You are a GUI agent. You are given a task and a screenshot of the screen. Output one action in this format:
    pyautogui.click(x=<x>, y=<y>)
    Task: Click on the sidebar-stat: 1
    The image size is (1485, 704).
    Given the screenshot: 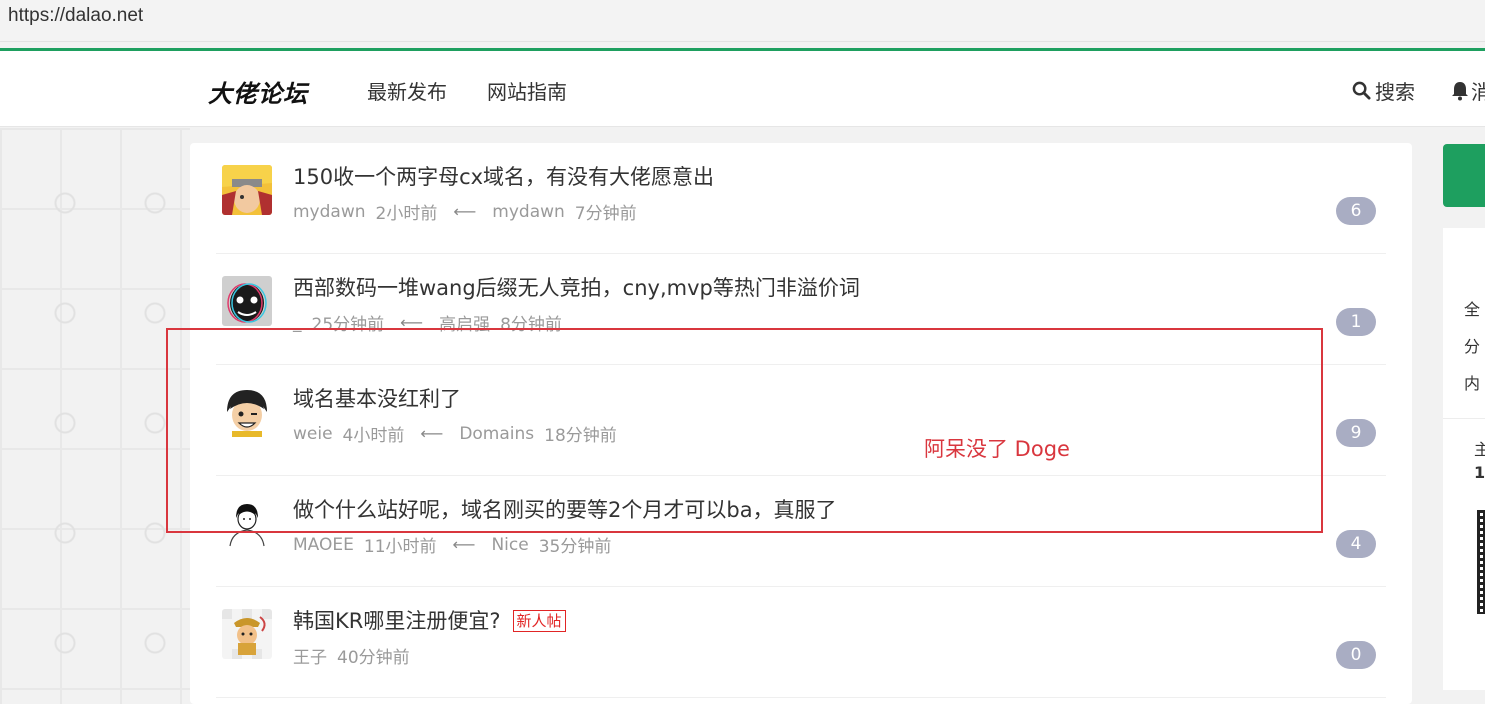 What is the action you would take?
    pyautogui.click(x=1479, y=472)
    